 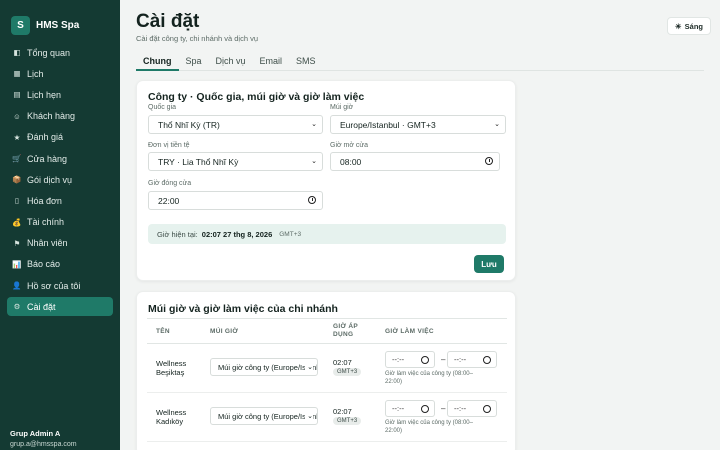 I want to click on sidebar-item-customers: ☺ Khách hàng, so click(x=60, y=116).